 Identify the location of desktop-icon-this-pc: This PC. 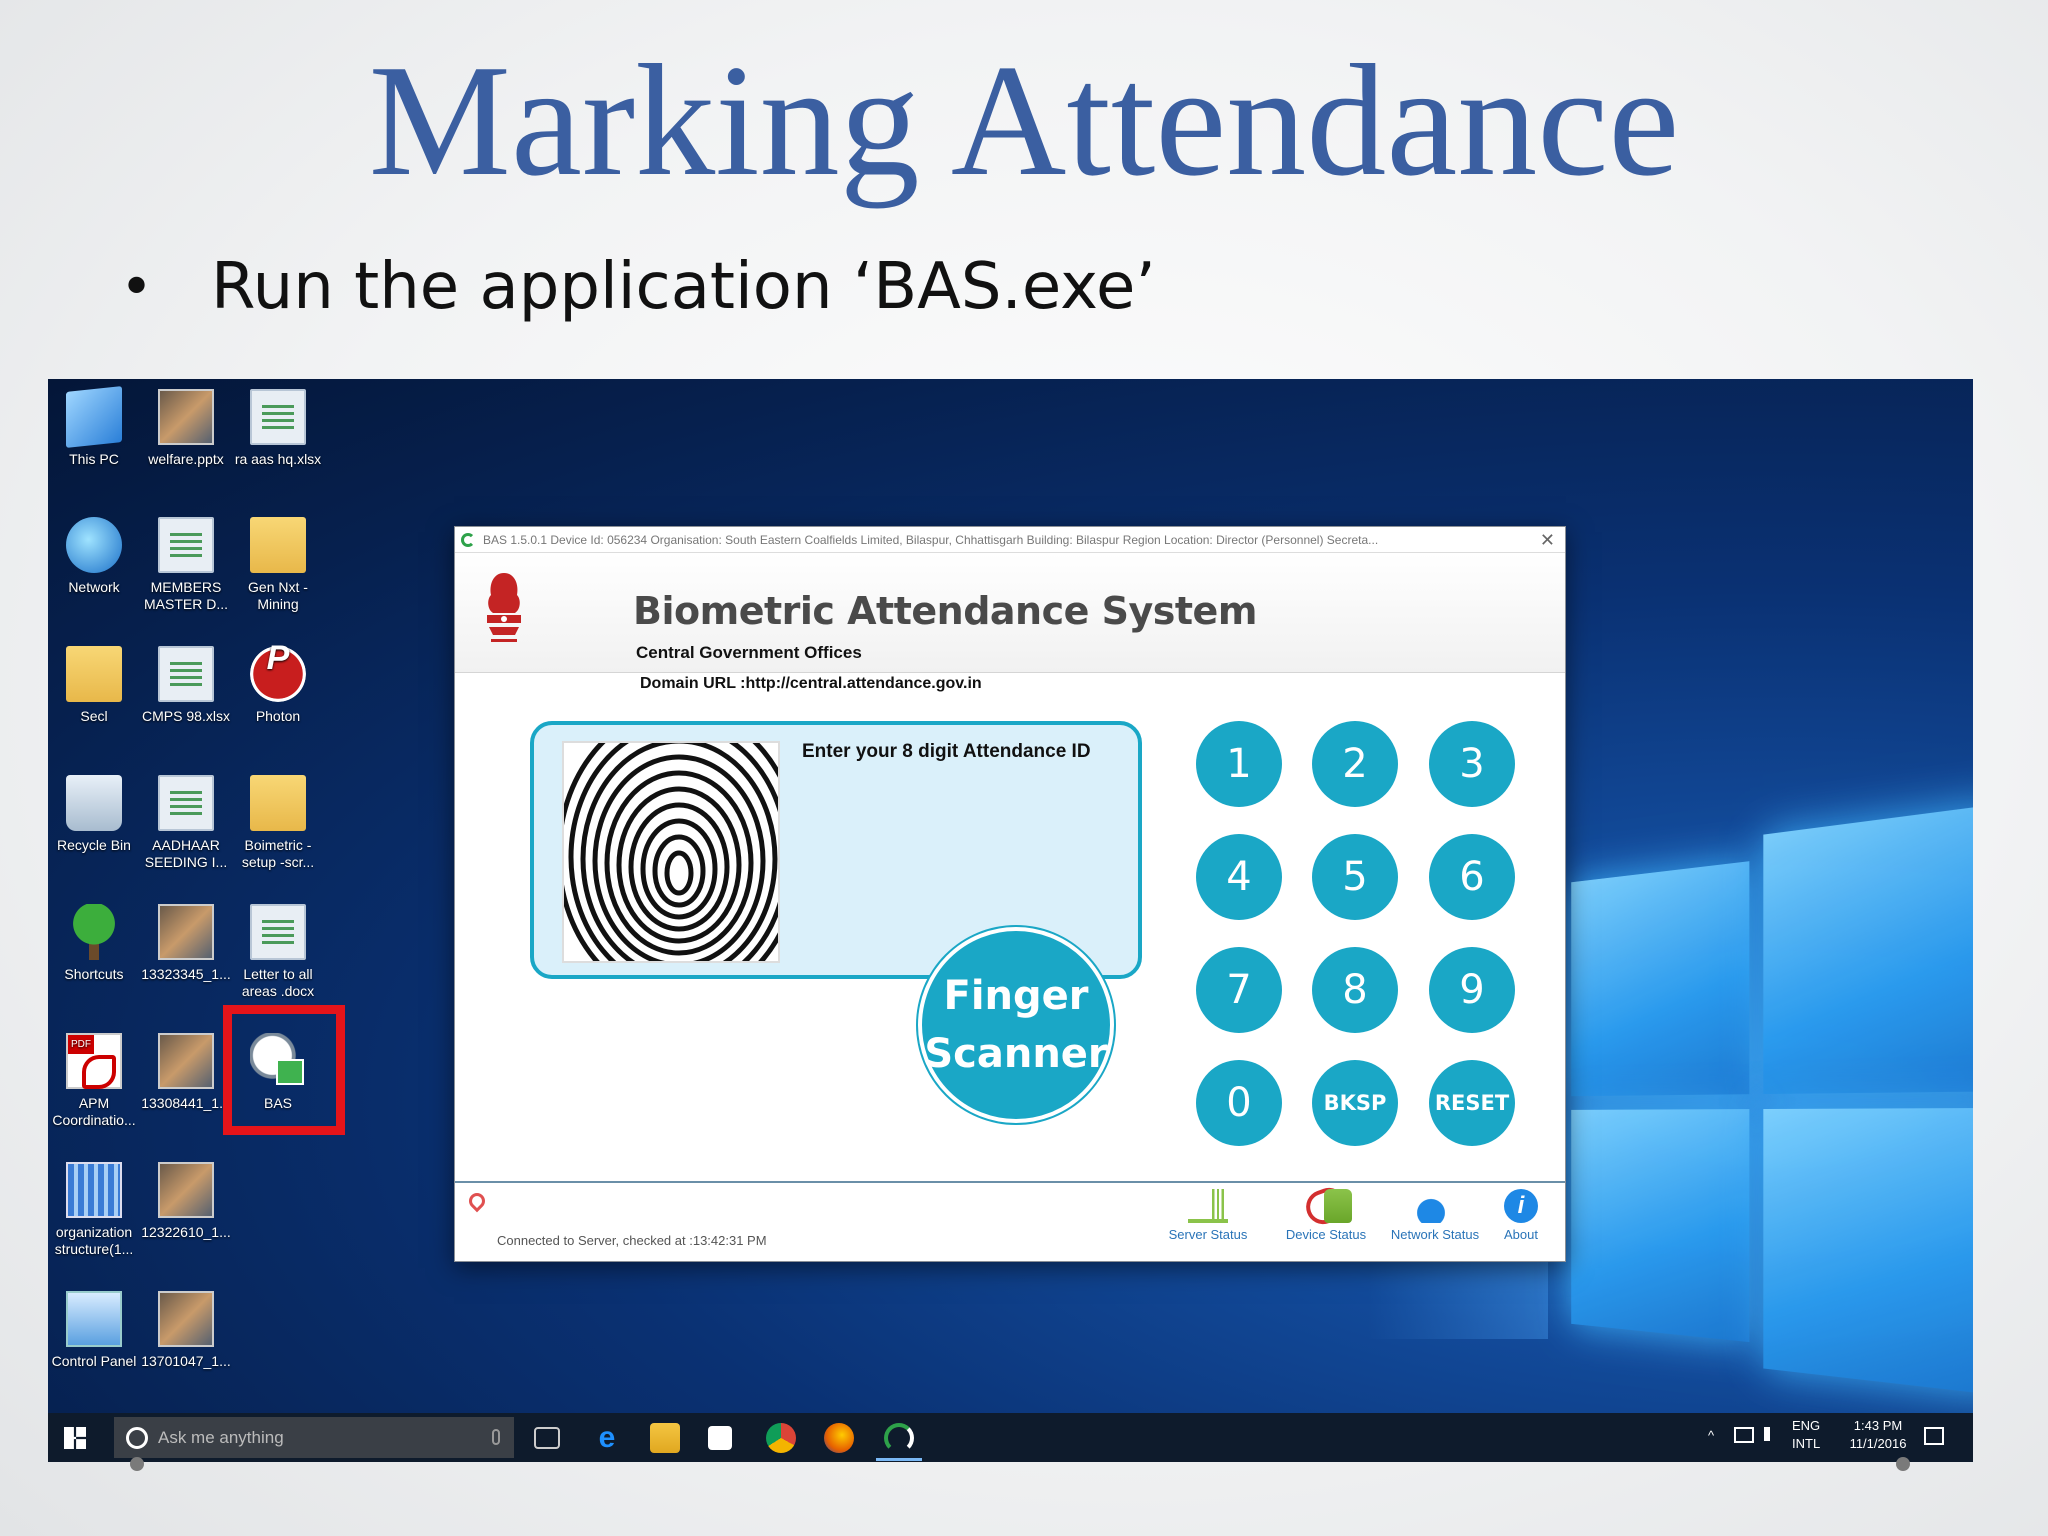
(94, 428).